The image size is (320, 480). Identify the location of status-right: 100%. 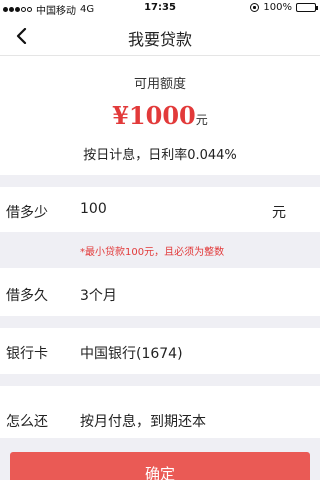
(284, 7).